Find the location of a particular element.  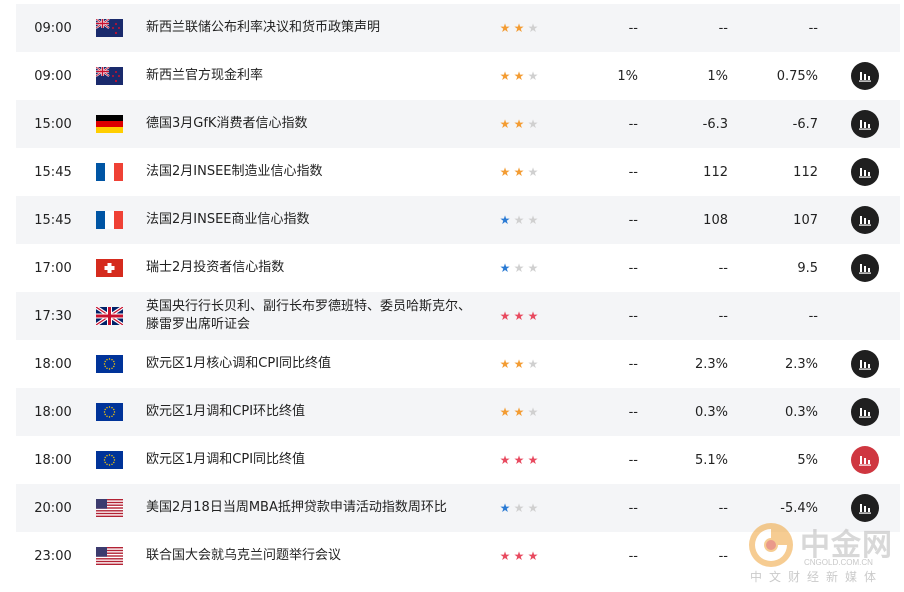

germany-flag-icon is located at coordinates (109, 124).